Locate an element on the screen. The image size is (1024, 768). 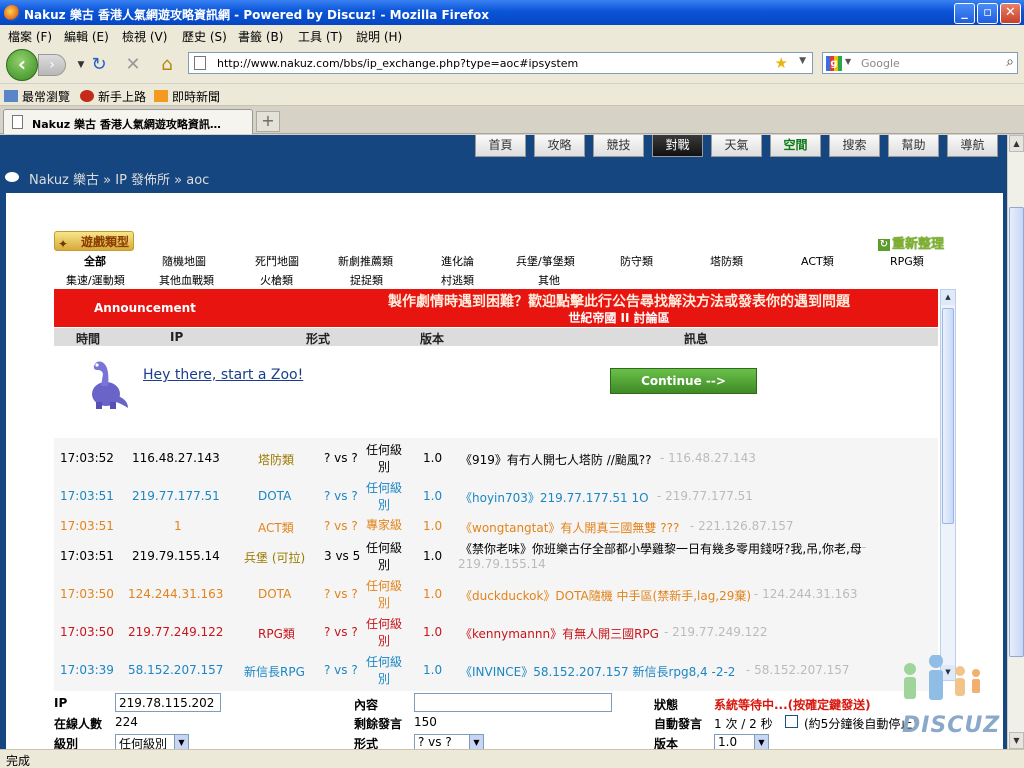
list-scrollbar: ▲ ▼ is located at coordinates (948, 485).